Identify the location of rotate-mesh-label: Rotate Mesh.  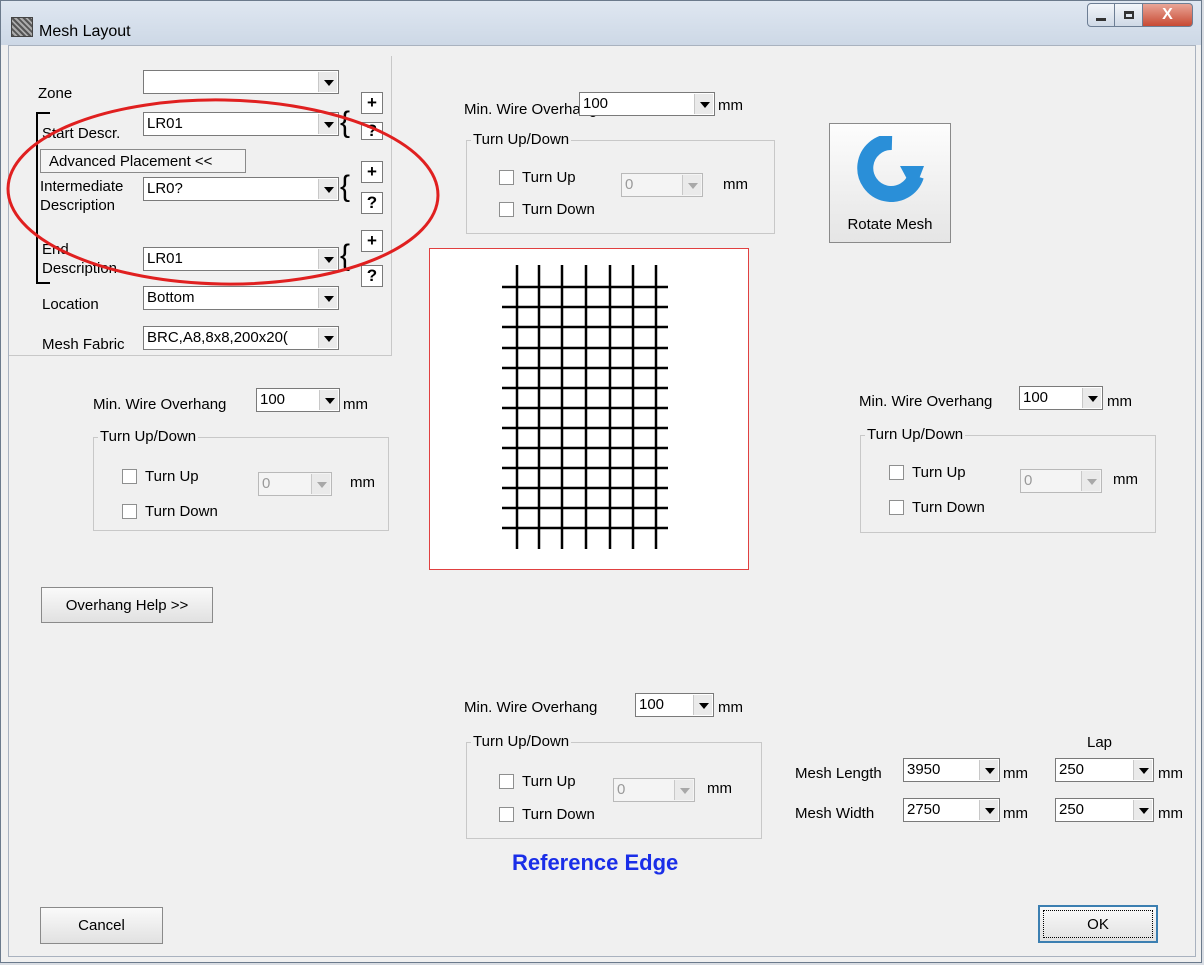
(890, 224).